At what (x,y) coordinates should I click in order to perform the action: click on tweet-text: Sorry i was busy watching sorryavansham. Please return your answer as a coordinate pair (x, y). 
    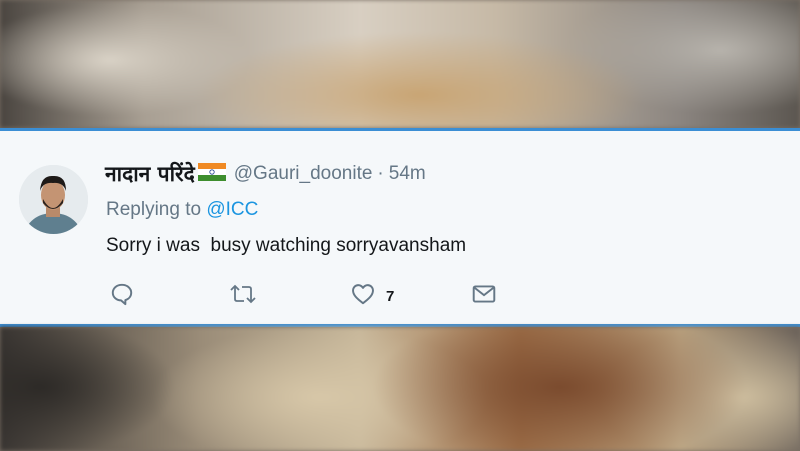
    Looking at the image, I should click on (286, 245).